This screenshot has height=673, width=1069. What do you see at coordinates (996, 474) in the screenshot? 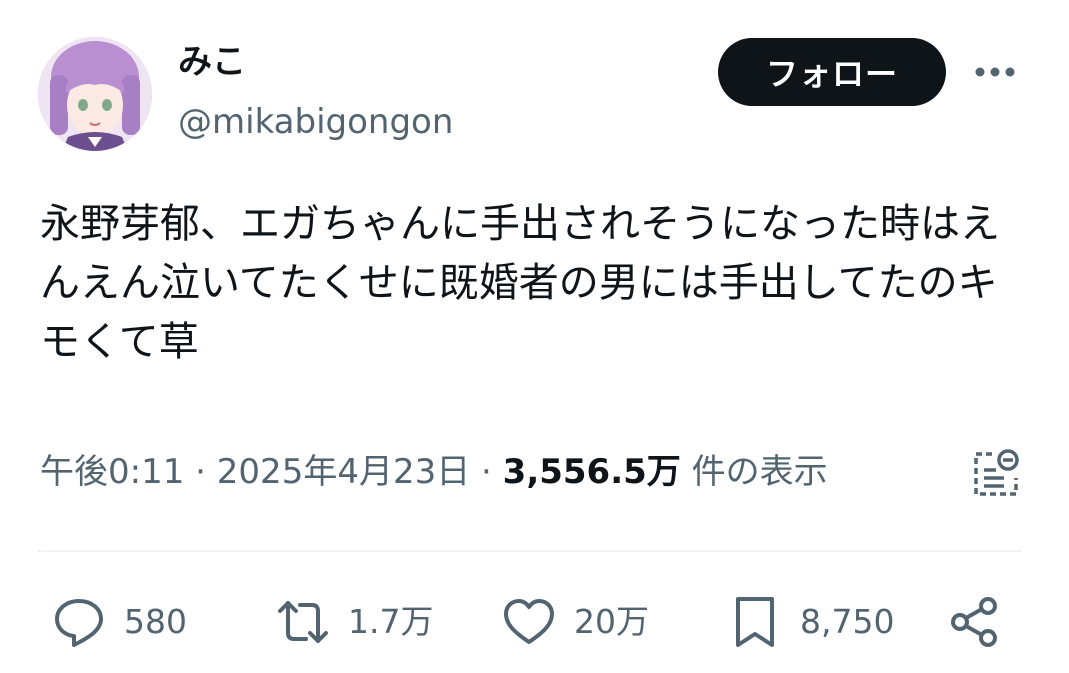
I see `post-analytics-icon` at bounding box center [996, 474].